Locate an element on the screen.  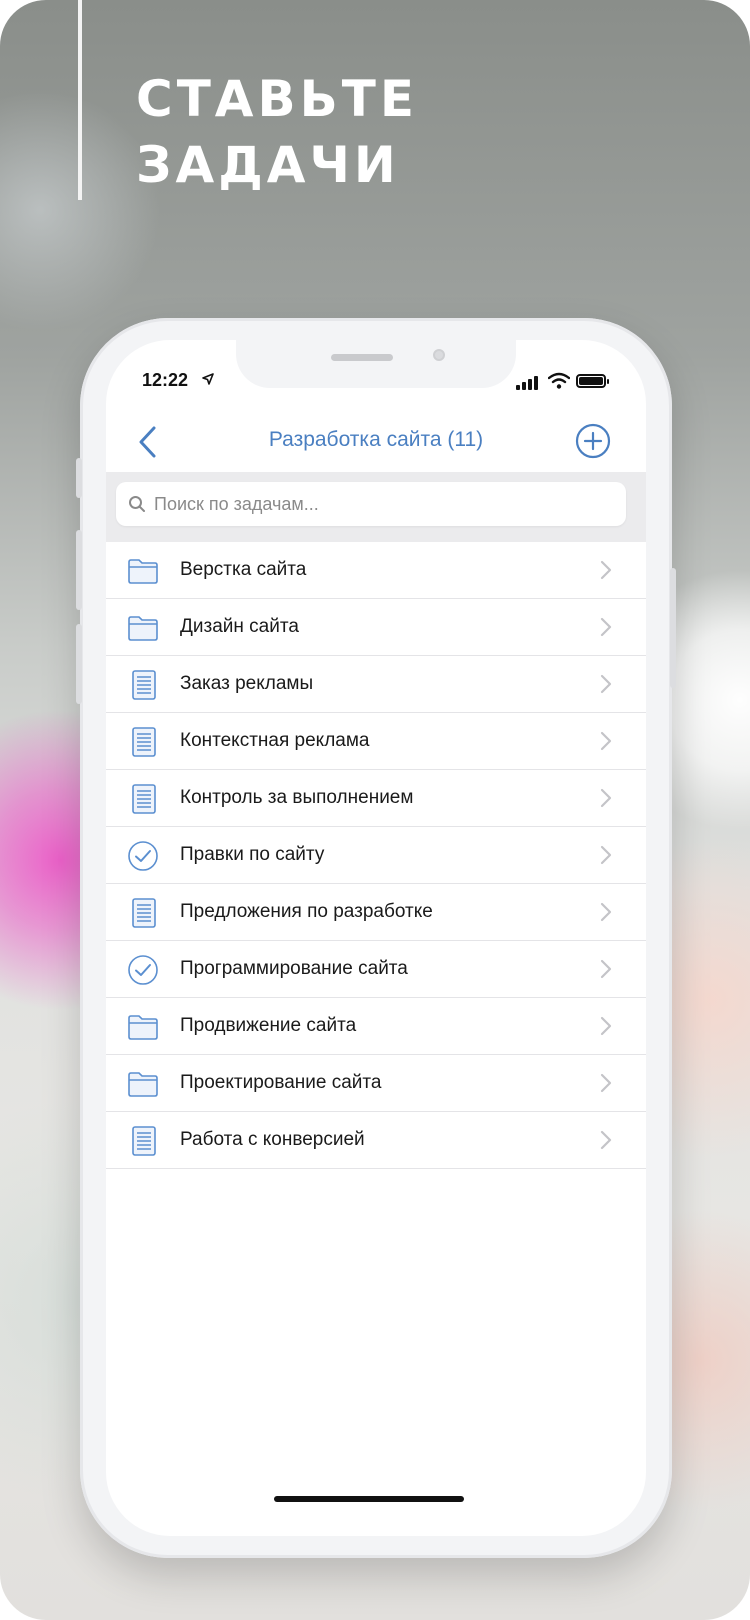
task-row: Правки по сайту is located at coordinates (376, 855).